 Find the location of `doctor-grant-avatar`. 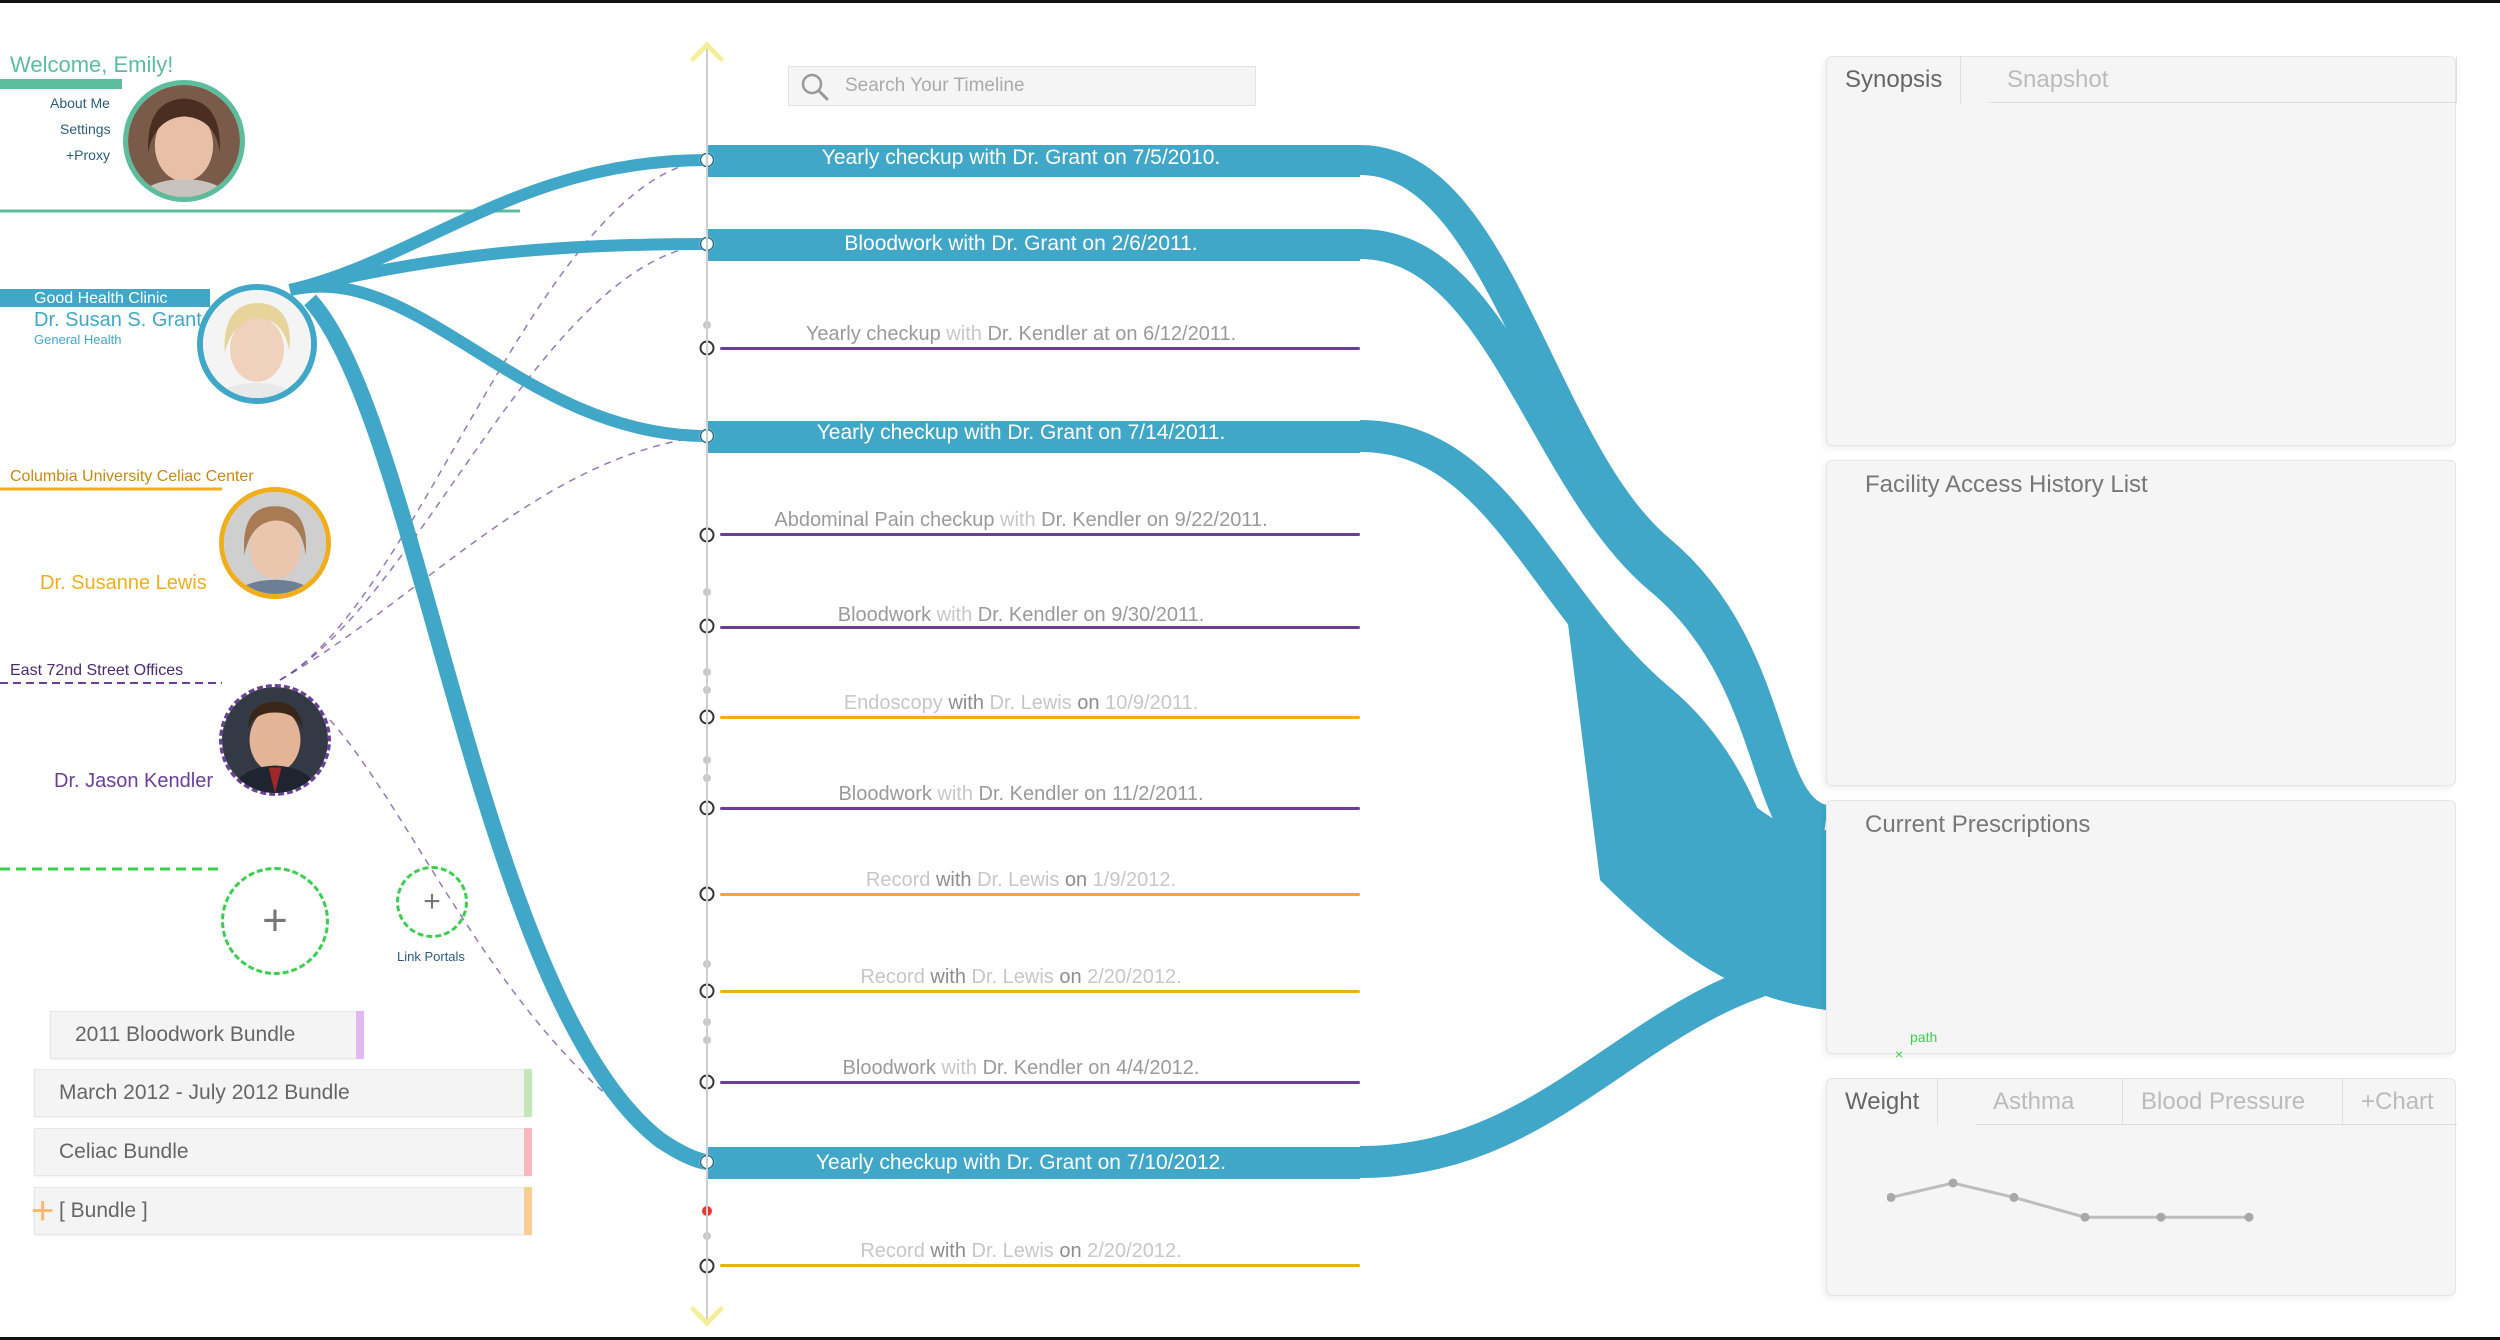

doctor-grant-avatar is located at coordinates (257, 344).